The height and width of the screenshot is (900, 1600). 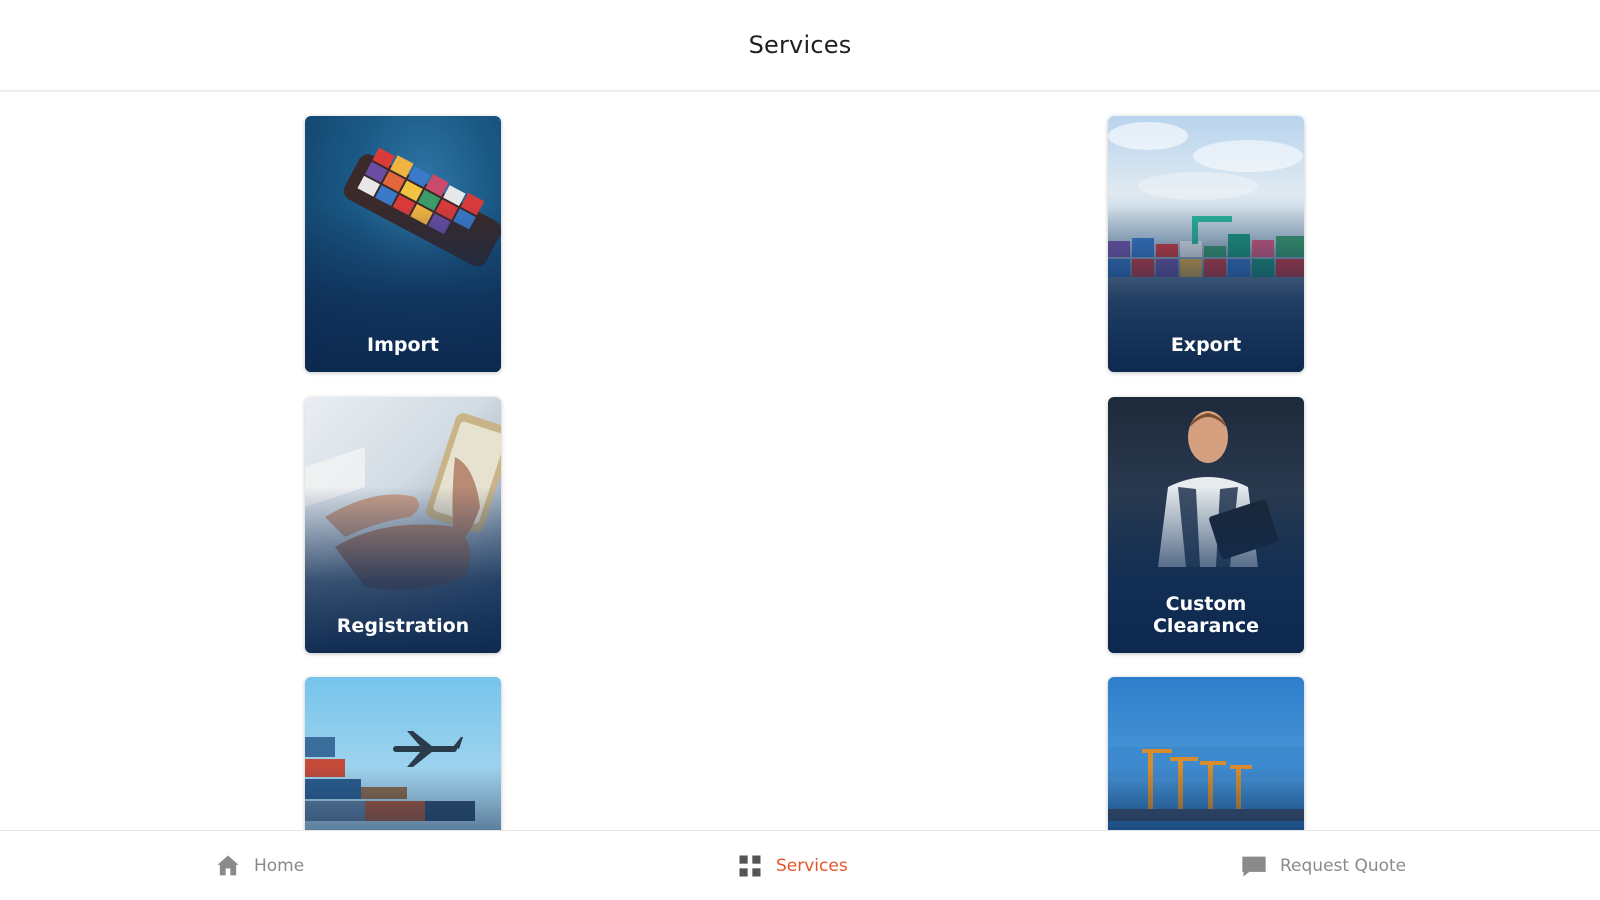 I want to click on air-freight-service-card, so click(x=403, y=753).